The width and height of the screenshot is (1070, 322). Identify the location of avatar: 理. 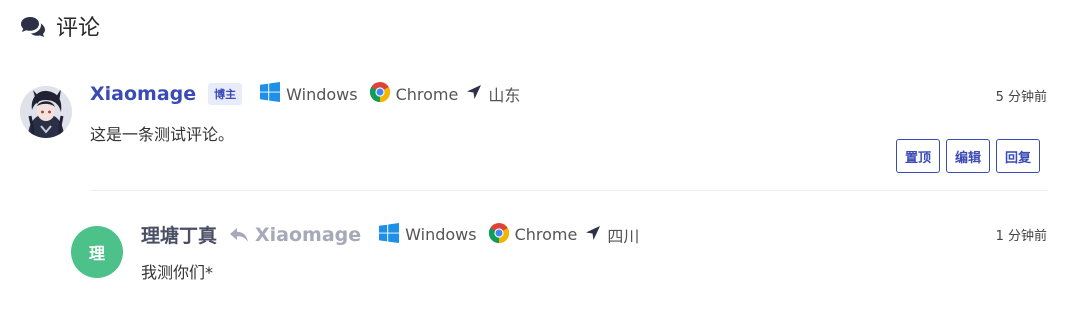
(97, 252).